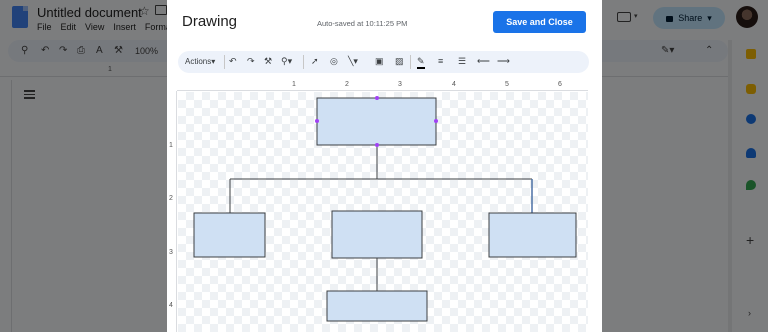 Image resolution: width=768 pixels, height=332 pixels. What do you see at coordinates (334, 61) in the screenshot?
I see `shape-icon: ◎` at bounding box center [334, 61].